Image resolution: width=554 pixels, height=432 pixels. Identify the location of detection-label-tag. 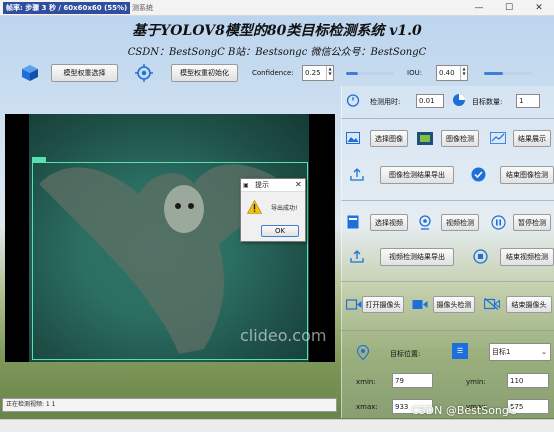
(39, 159).